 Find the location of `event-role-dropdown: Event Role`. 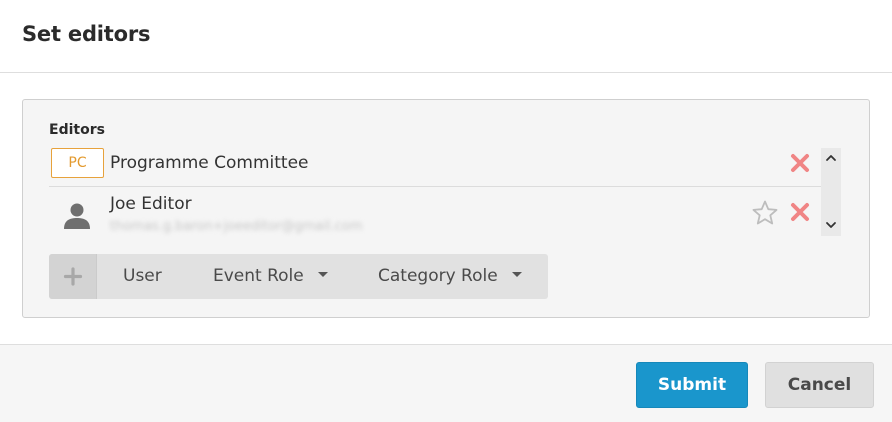

event-role-dropdown: Event Role is located at coordinates (270, 276).